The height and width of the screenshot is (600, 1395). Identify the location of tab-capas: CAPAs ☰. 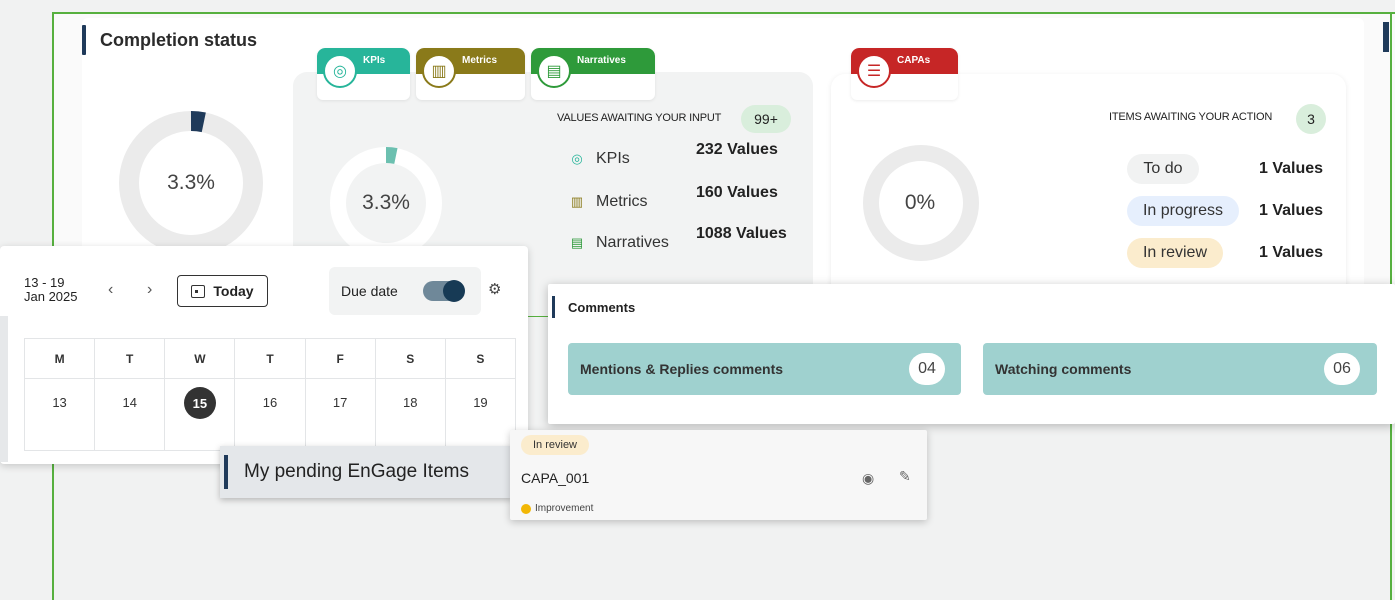
(904, 74).